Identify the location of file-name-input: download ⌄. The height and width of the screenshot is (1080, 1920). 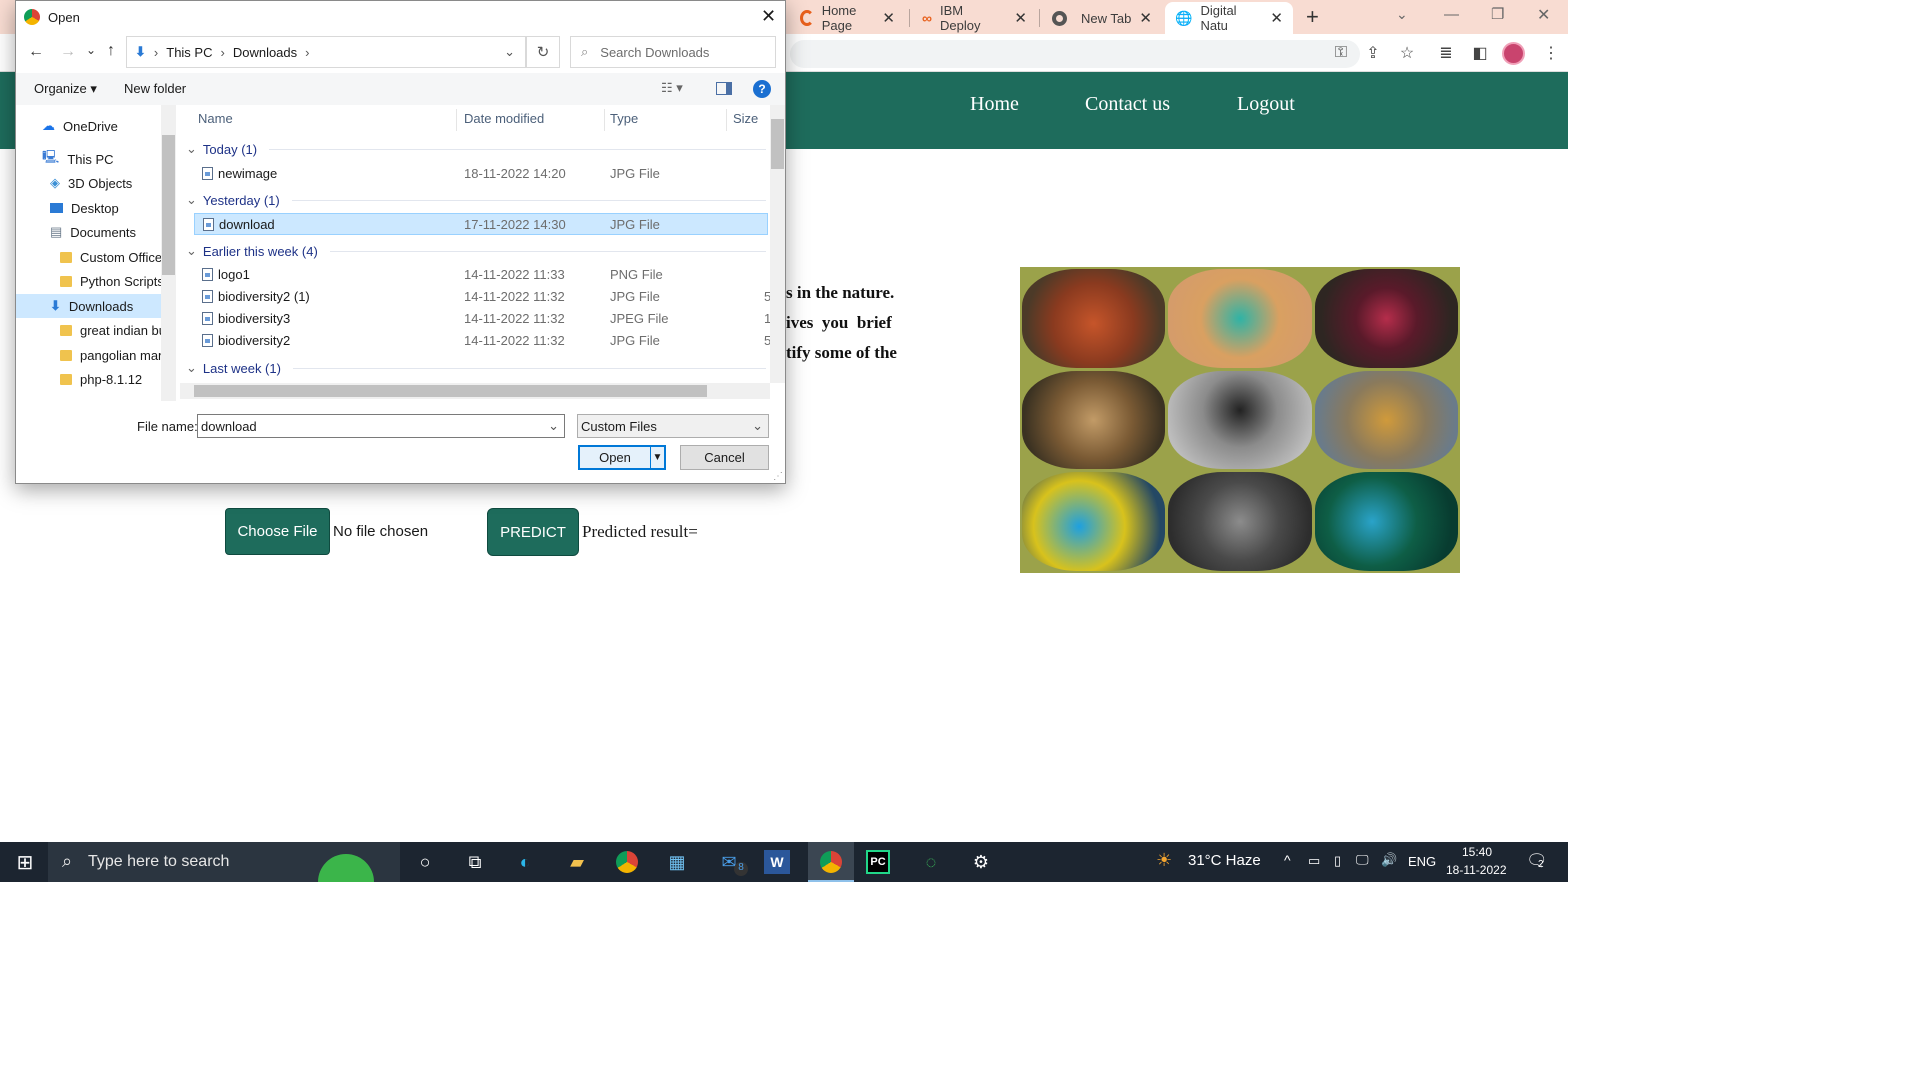
(381, 426).